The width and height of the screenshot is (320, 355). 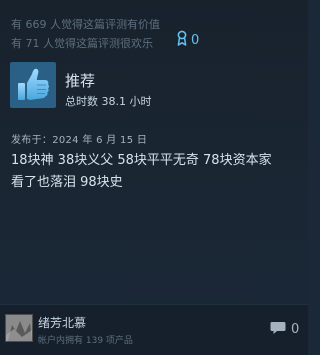 I want to click on recommendation-label: 推荐, so click(x=80, y=81).